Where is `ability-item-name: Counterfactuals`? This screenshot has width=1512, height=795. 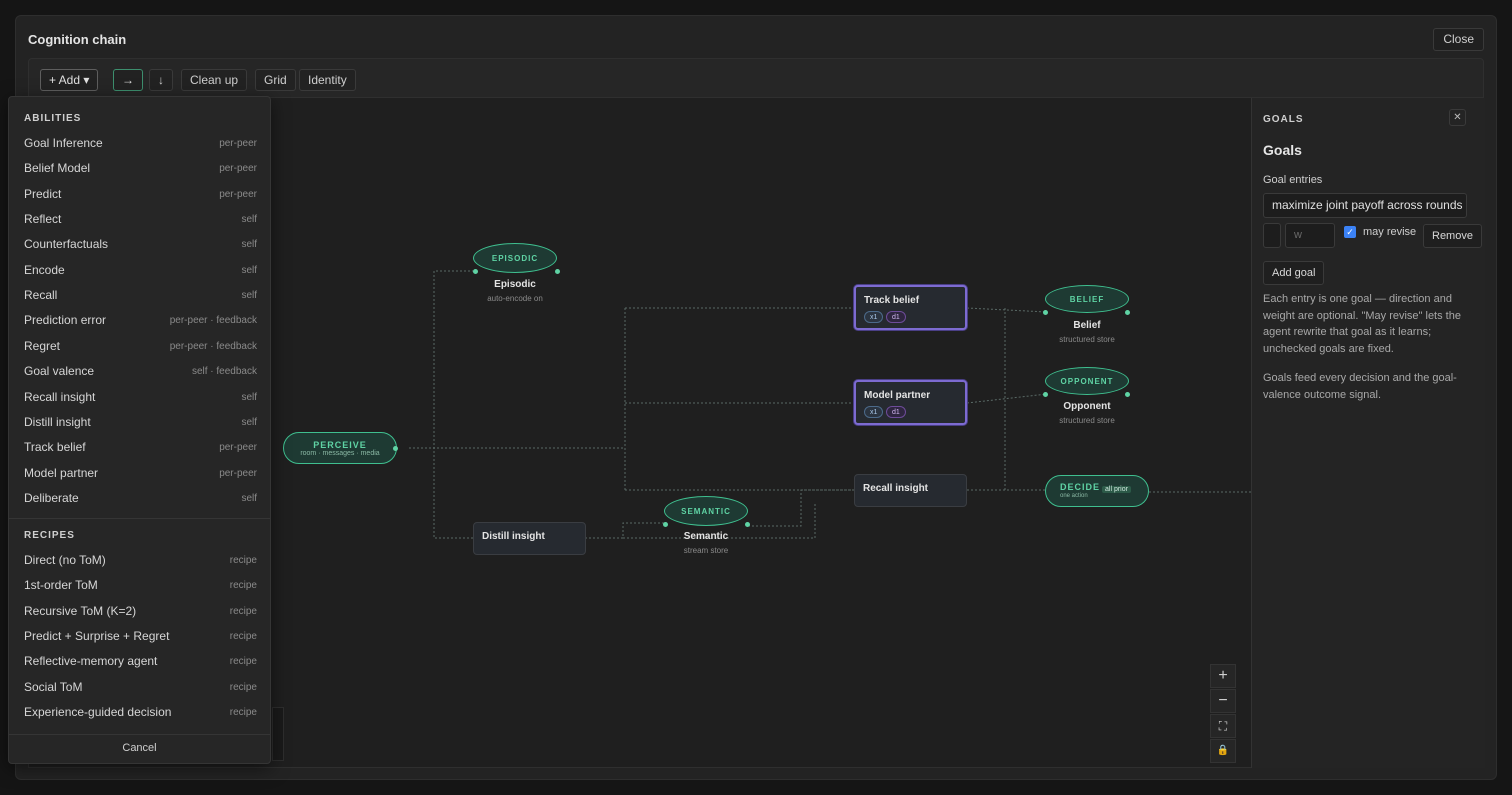
ability-item-name: Counterfactuals is located at coordinates (66, 244).